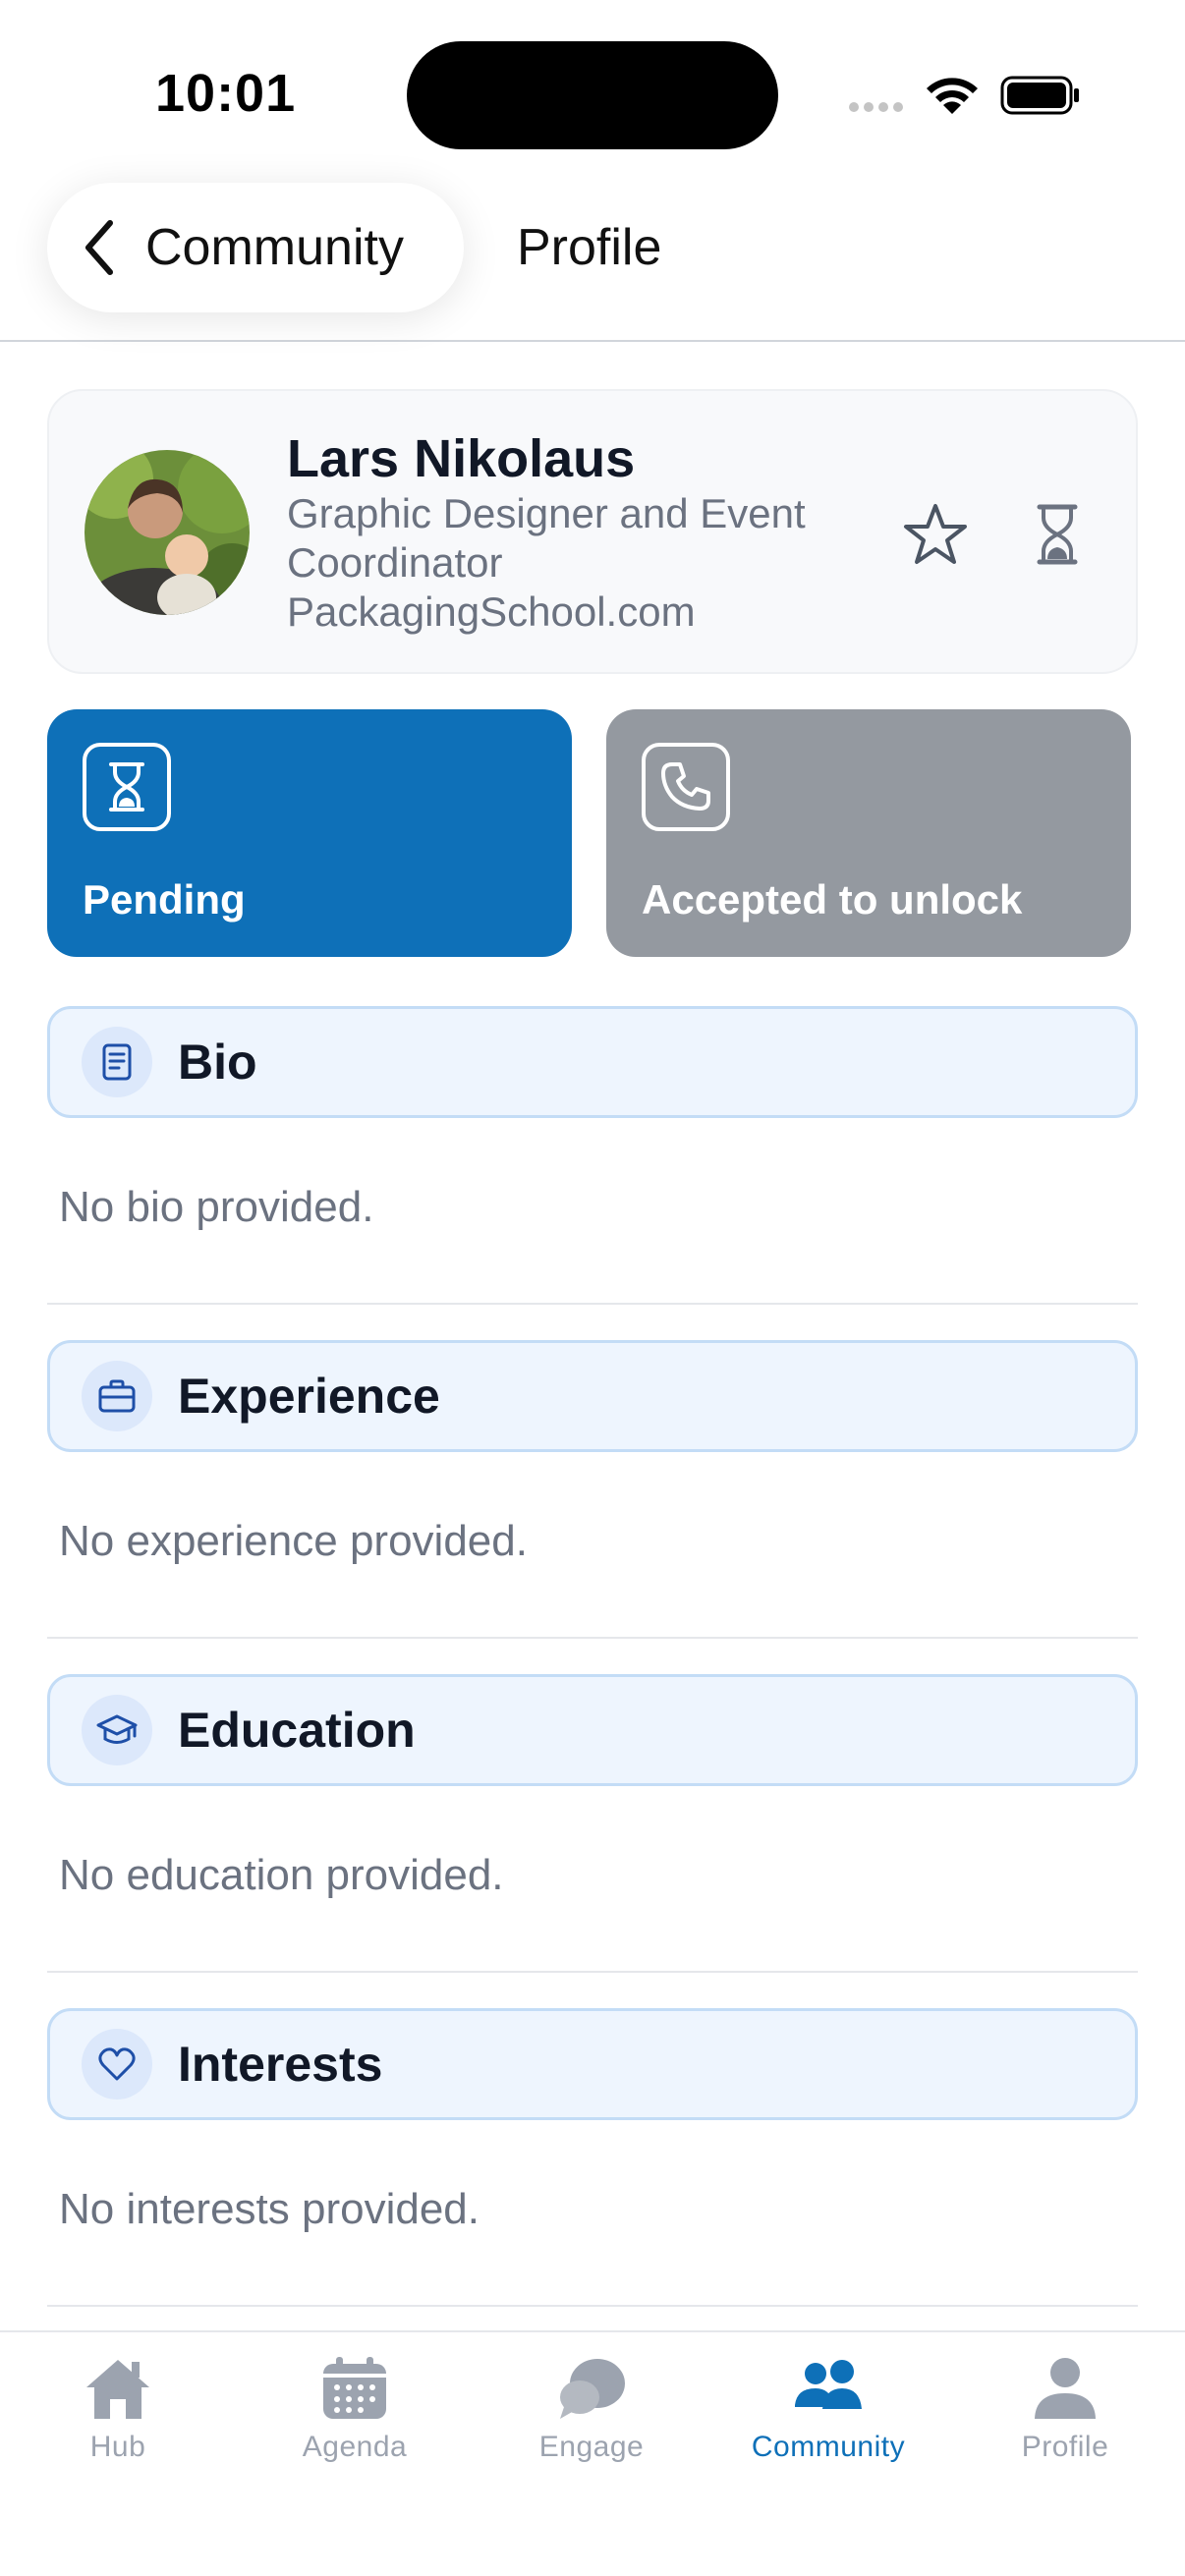 This screenshot has height=2576, width=1185. Describe the element at coordinates (876, 107) in the screenshot. I see `cellular-signal-icon` at that location.